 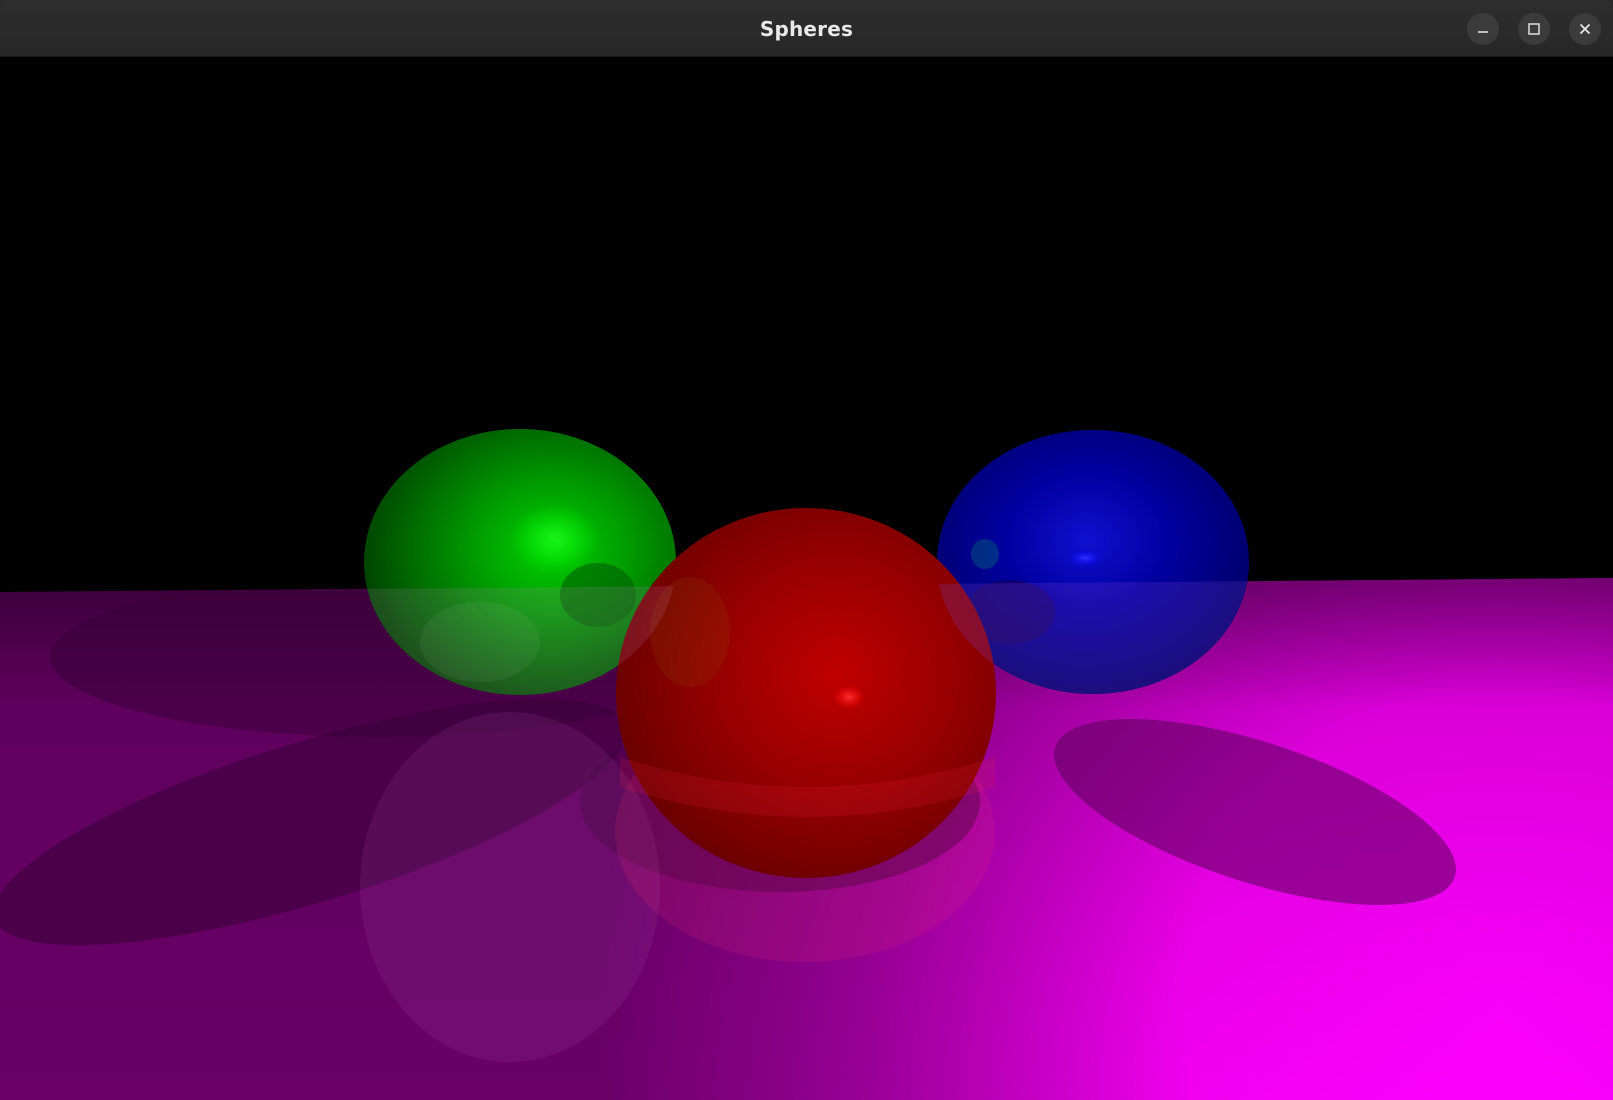 I want to click on maximize-button, so click(x=1534, y=29).